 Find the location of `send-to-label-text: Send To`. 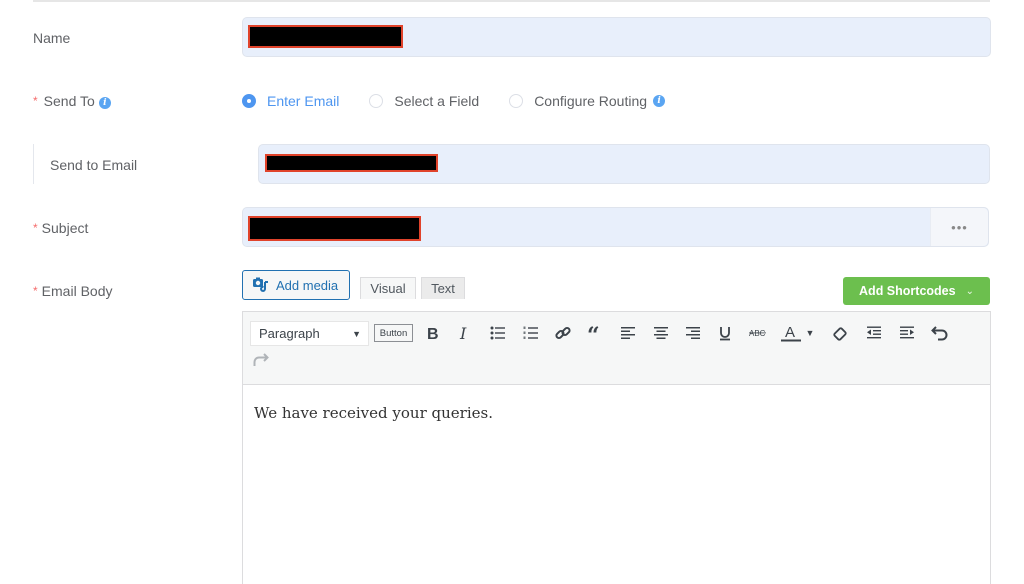

send-to-label-text: Send To is located at coordinates (69, 101).